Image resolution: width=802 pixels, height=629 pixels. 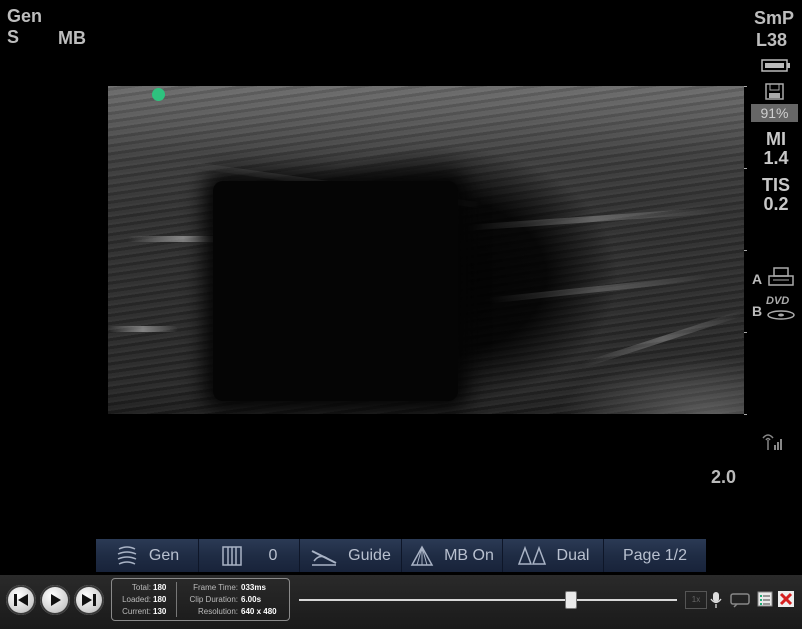 I want to click on dvd-icon: DVD, so click(x=782, y=310).